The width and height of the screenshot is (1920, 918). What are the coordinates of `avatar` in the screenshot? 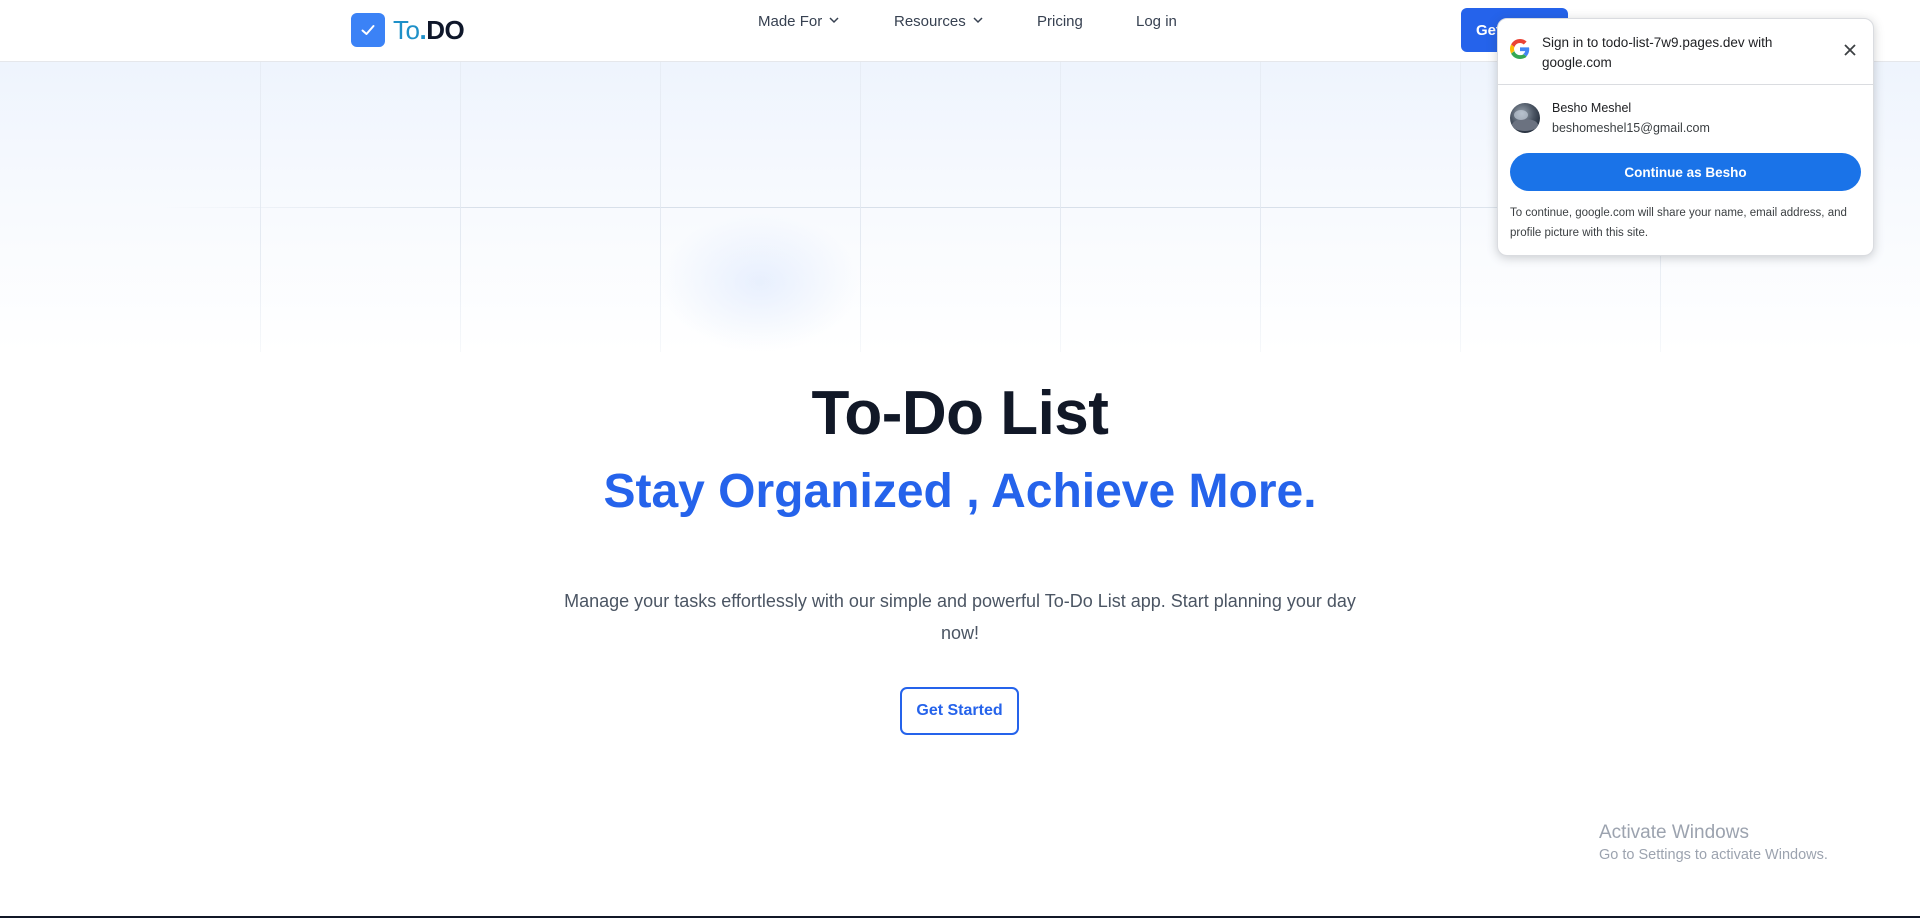 It's located at (1525, 118).